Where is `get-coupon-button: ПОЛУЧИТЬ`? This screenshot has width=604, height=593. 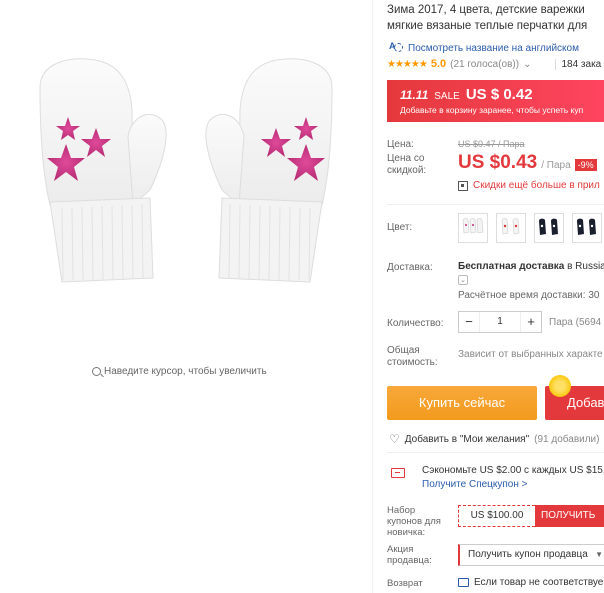 get-coupon-button: ПОЛУЧИТЬ is located at coordinates (569, 516).